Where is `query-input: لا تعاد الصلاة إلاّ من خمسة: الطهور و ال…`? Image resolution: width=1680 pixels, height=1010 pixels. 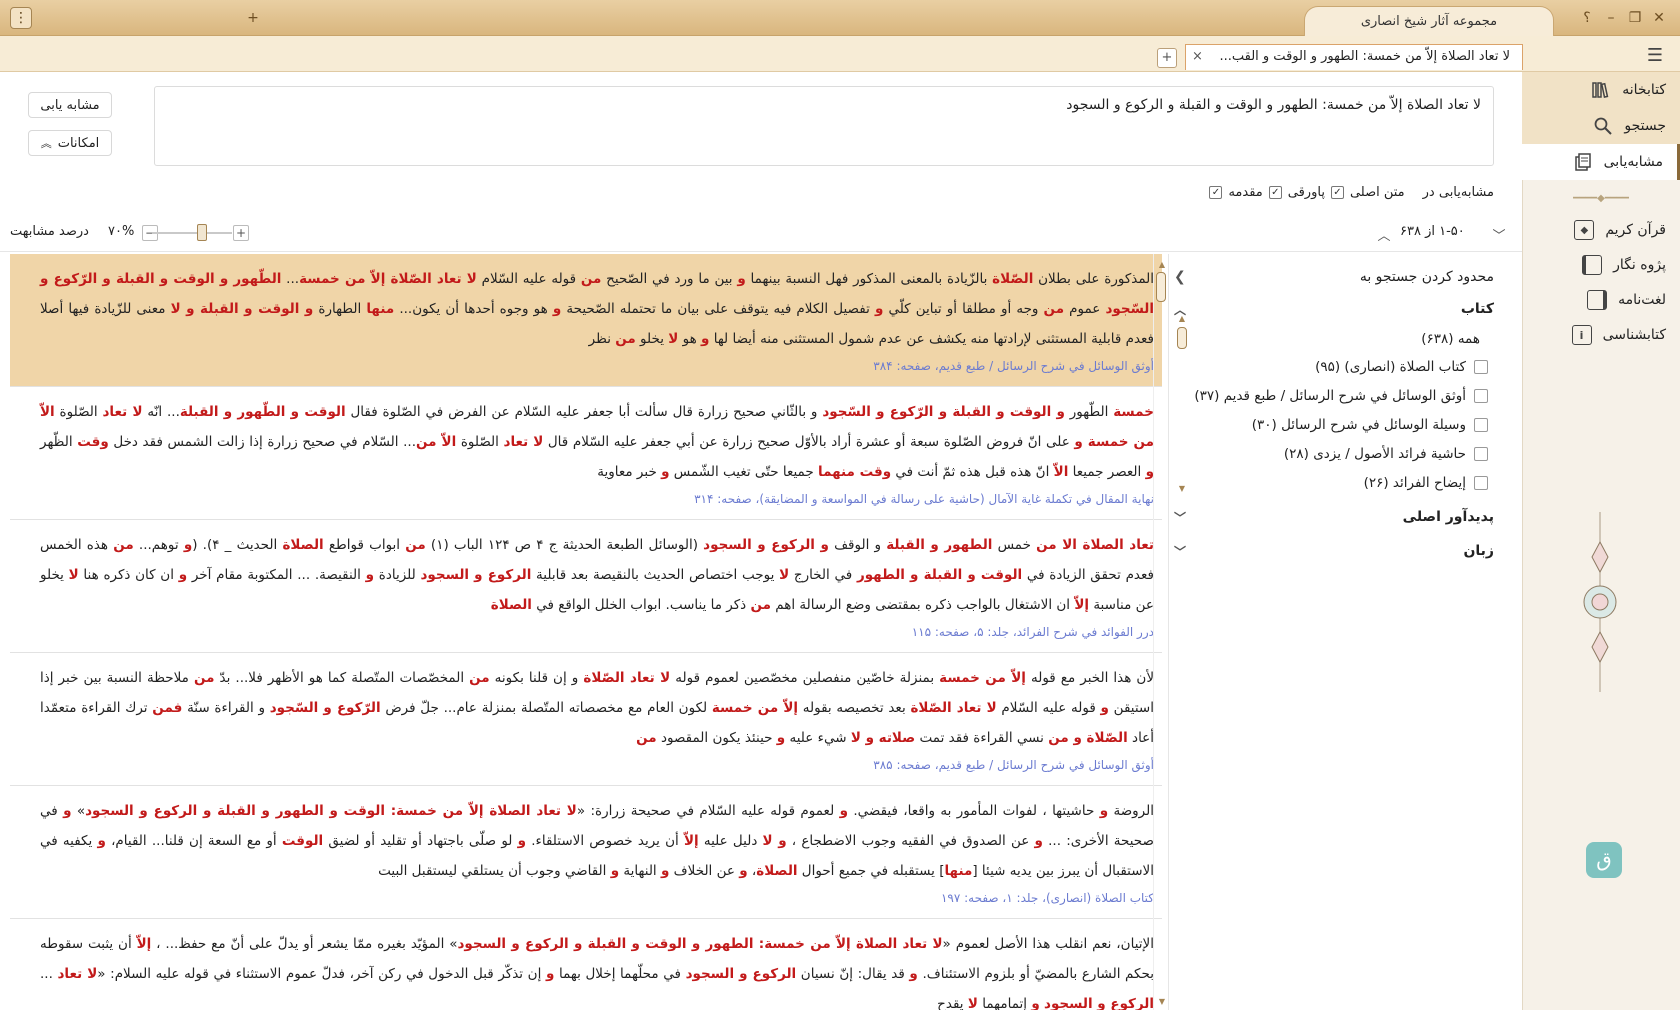
query-input: لا تعاد الصلاة إلاّ من خمسة: الطهور و ال… is located at coordinates (824, 126).